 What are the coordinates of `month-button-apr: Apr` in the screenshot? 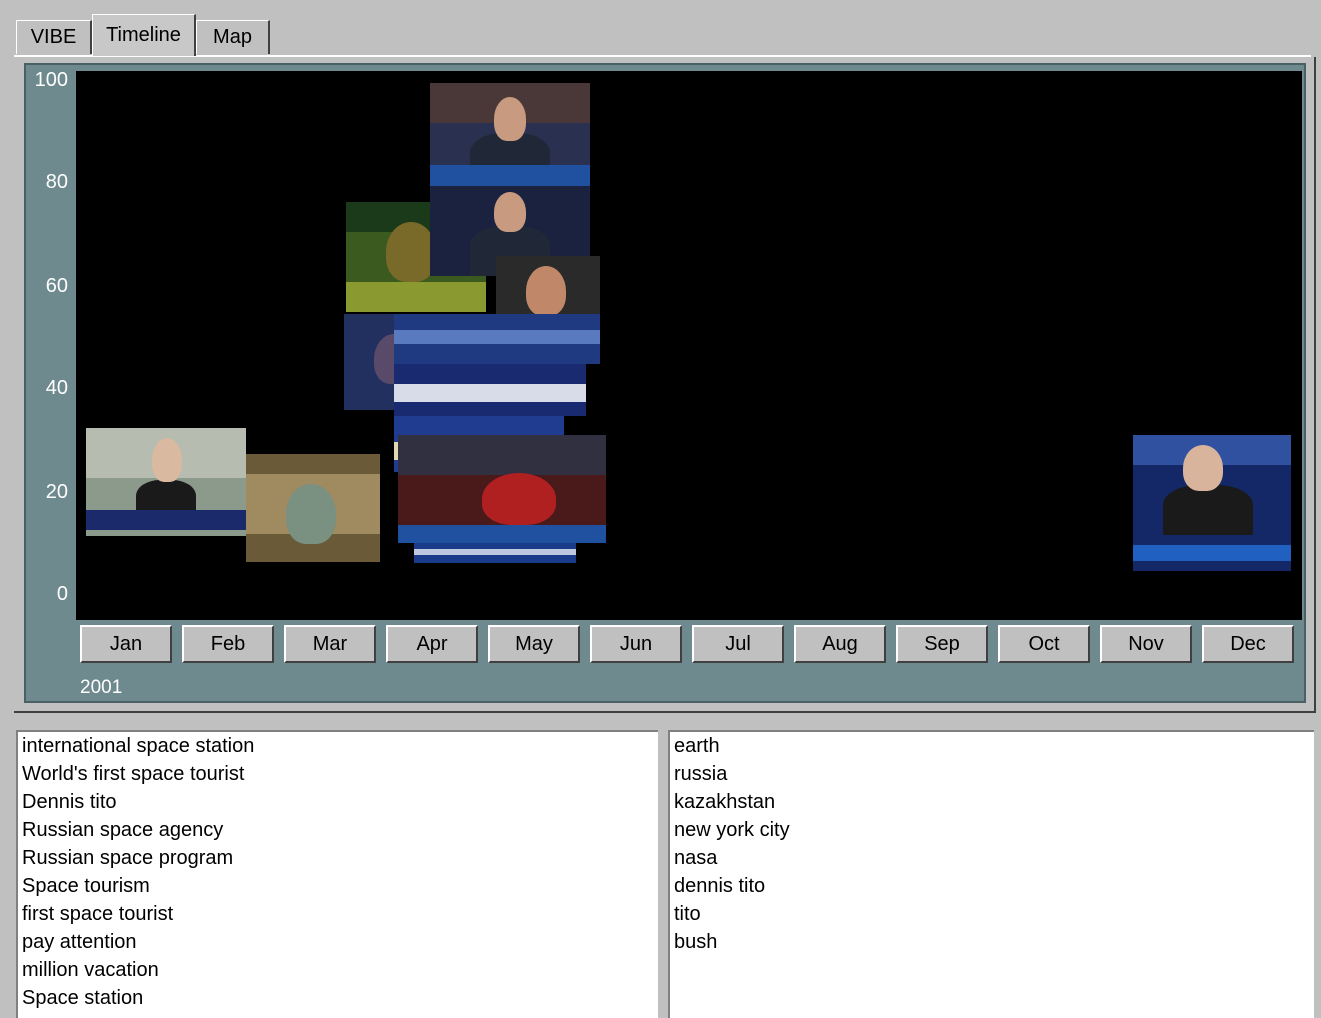 It's located at (432, 644).